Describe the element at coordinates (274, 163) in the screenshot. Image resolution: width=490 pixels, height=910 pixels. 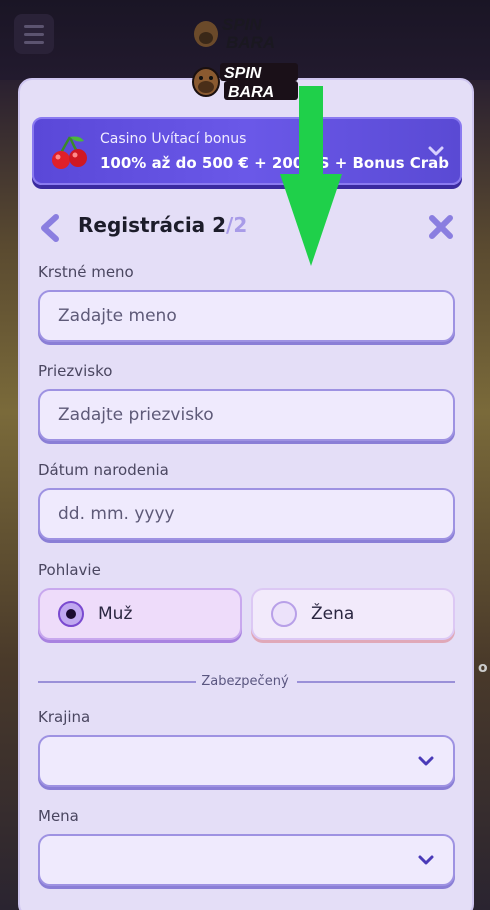
I see `bonus-subtitle: 100% až do 500 € + 200 FS + Bonus Crab` at that location.